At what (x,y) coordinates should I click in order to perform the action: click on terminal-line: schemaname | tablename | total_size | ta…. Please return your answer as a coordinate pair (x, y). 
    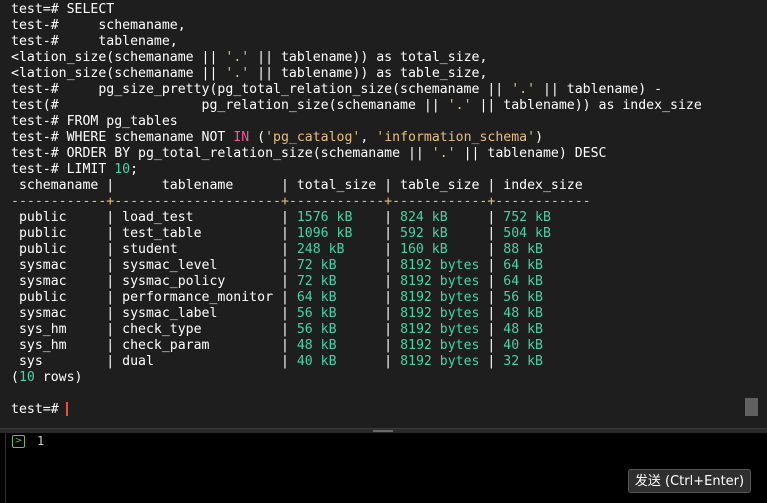
    Looking at the image, I should click on (297, 186).